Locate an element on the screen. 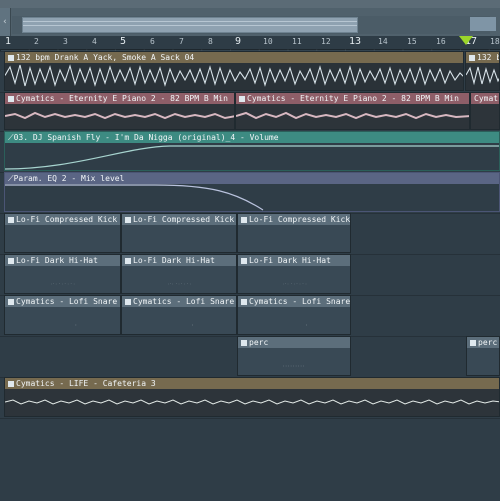 This screenshot has width=500, height=501. ruler-tick: 1 is located at coordinates (8, 41).